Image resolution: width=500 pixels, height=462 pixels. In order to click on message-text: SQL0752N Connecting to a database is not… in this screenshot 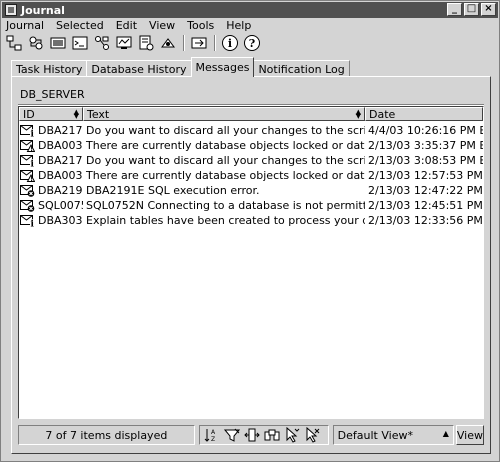, I will do `click(225, 205)`.